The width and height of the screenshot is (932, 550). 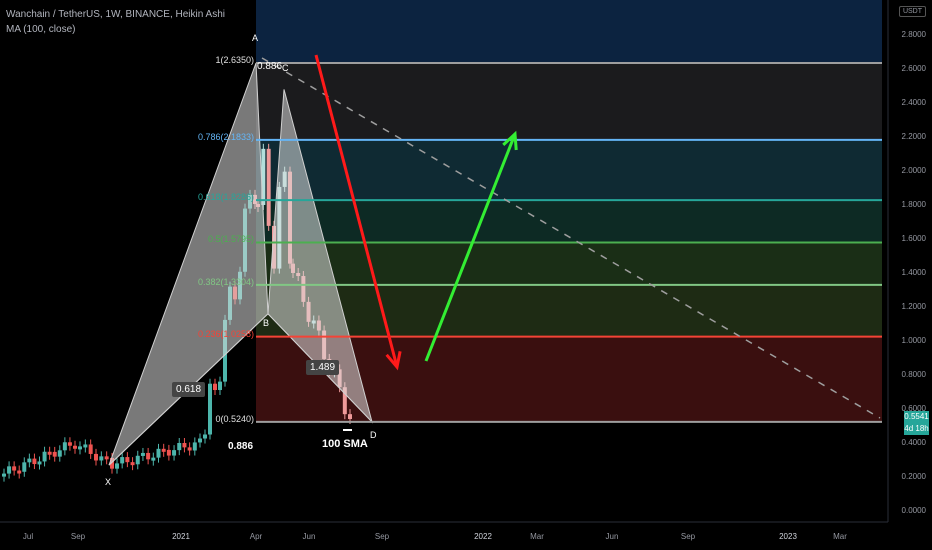 What do you see at coordinates (913, 68) in the screenshot?
I see `y-tick-label: 2.6000` at bounding box center [913, 68].